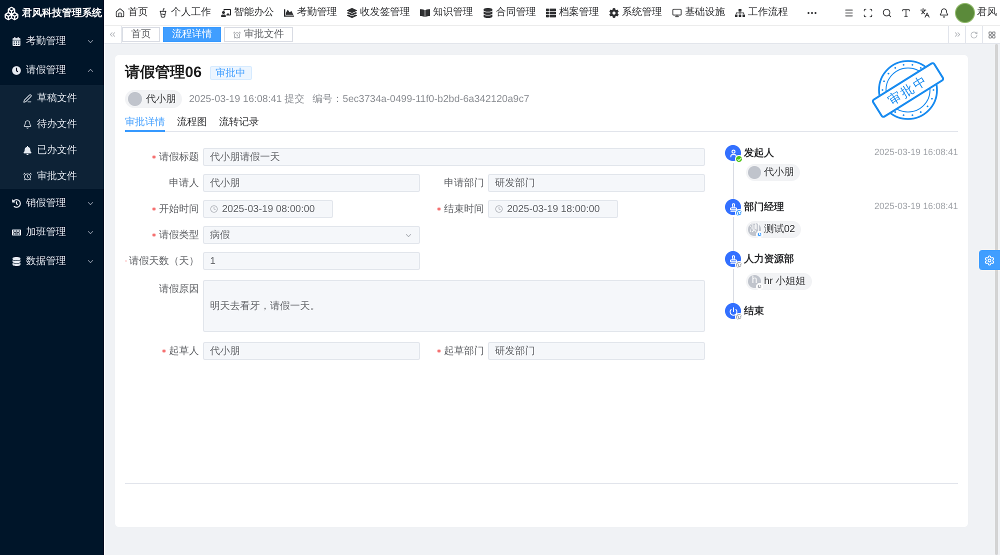 The height and width of the screenshot is (555, 1000). What do you see at coordinates (454, 306) in the screenshot?
I see `textarea-field: 明天去看牙，请假一天。` at bounding box center [454, 306].